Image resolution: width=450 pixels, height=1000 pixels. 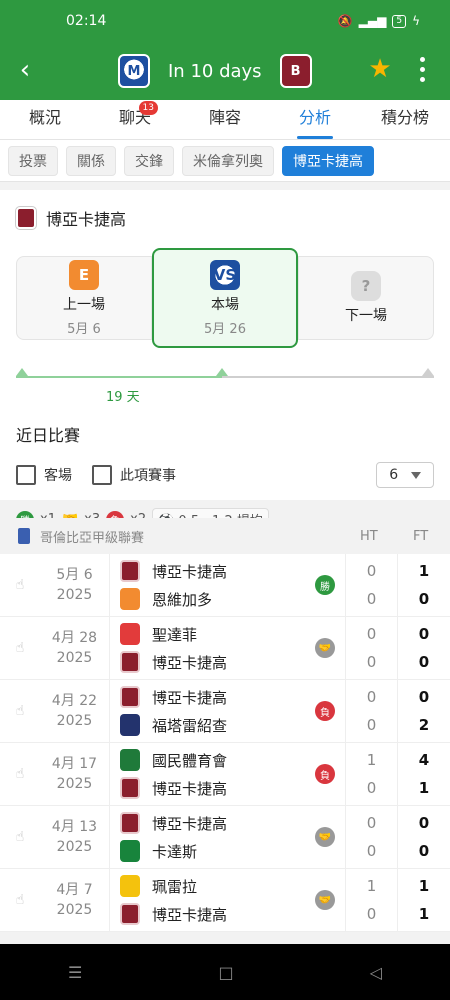 What do you see at coordinates (405, 119) in the screenshot?
I see `tab-standings: 積分榜` at bounding box center [405, 119].